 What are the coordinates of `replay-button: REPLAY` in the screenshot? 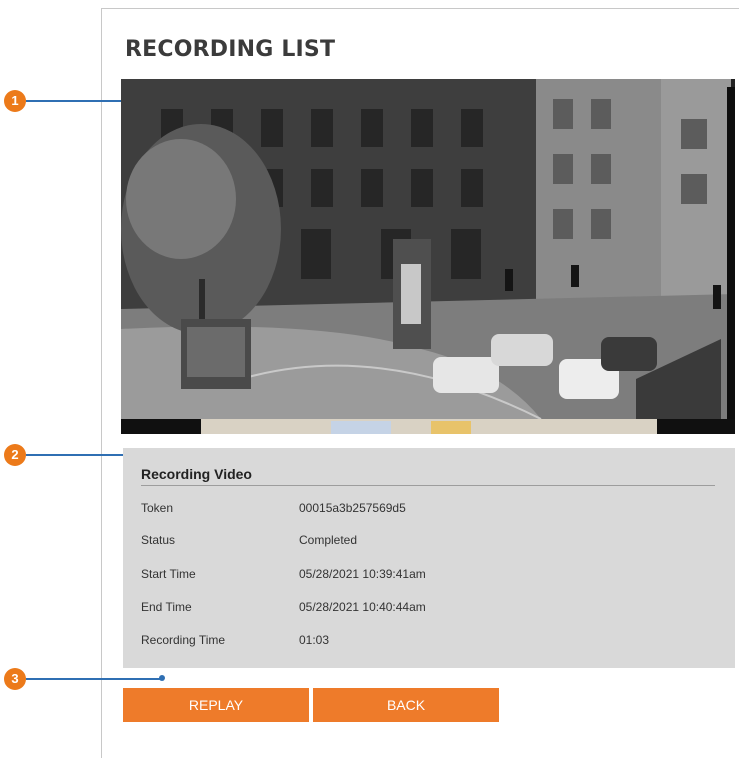 It's located at (216, 705).